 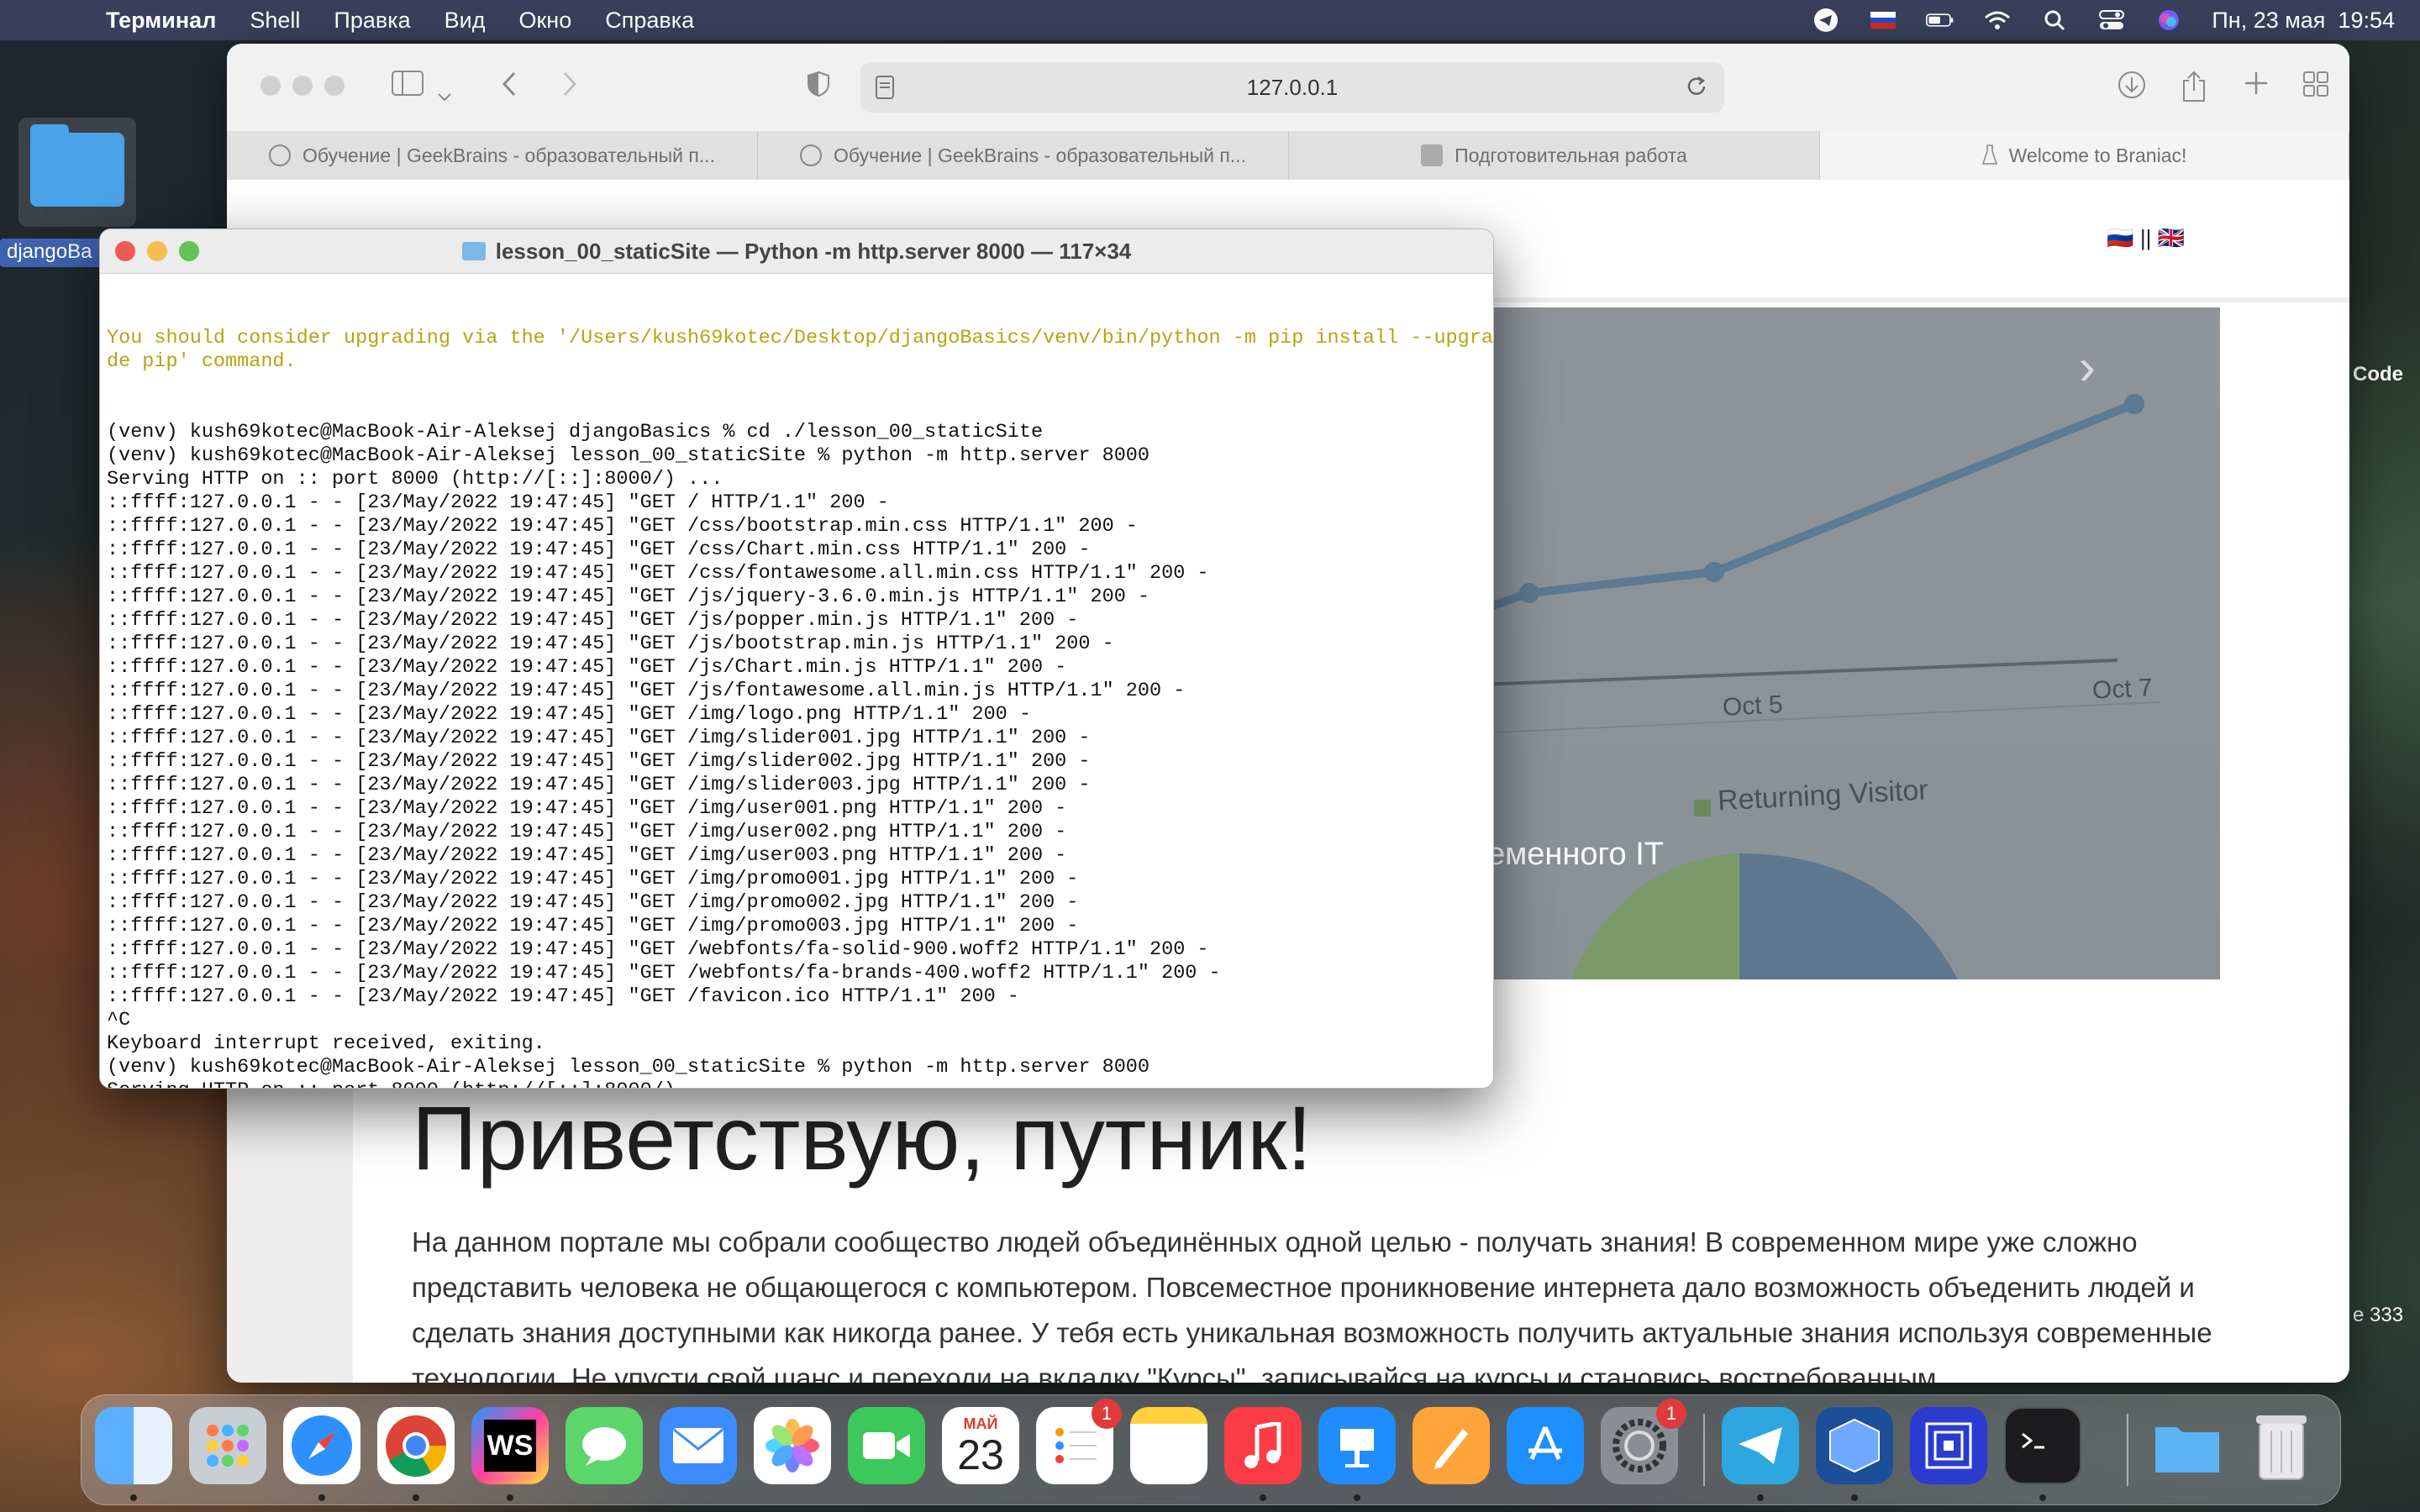 I want to click on desktop-folder-icon, so click(x=77, y=172).